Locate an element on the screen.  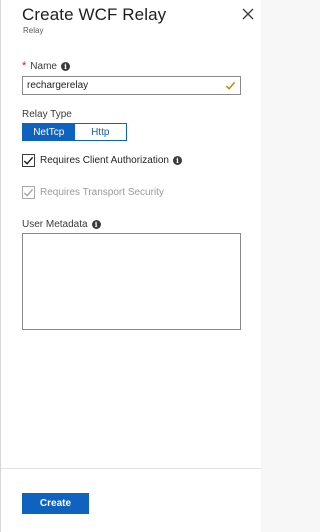
transport-security-checkbox is located at coordinates (28, 192).